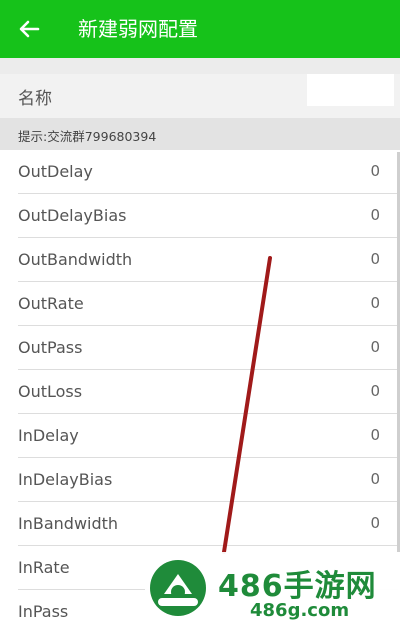  What do you see at coordinates (200, 96) in the screenshot?
I see `name-row: 名称` at bounding box center [200, 96].